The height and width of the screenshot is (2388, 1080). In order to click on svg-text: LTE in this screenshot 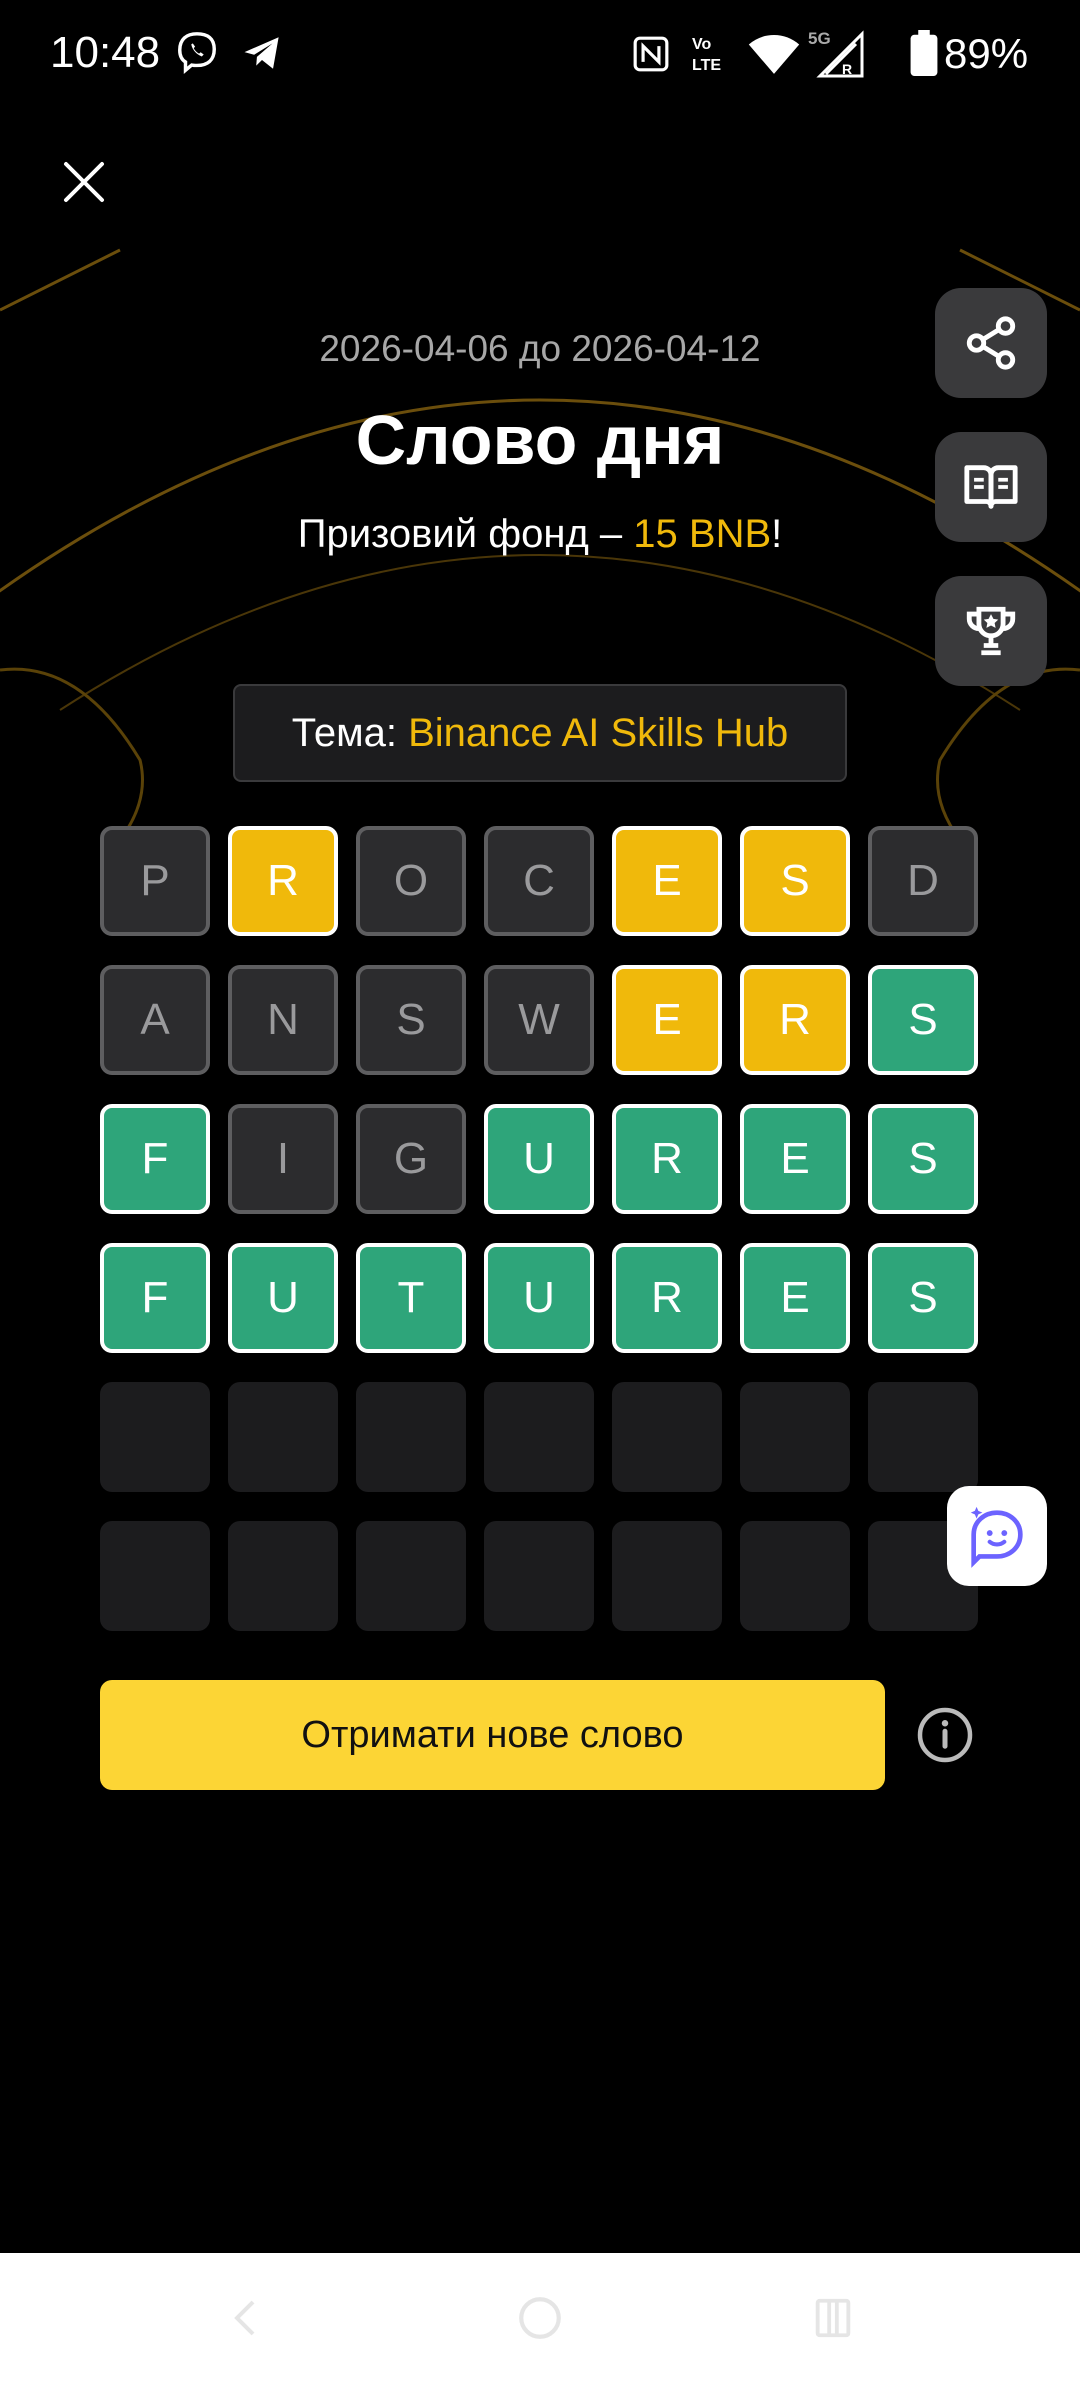, I will do `click(706, 65)`.